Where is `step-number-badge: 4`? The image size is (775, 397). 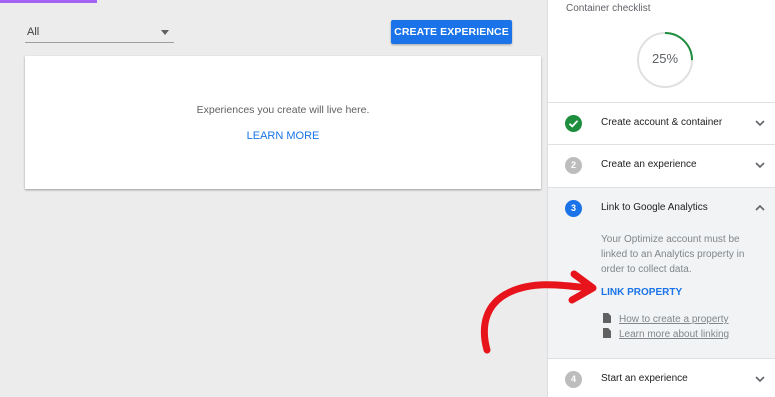 step-number-badge: 4 is located at coordinates (573, 379).